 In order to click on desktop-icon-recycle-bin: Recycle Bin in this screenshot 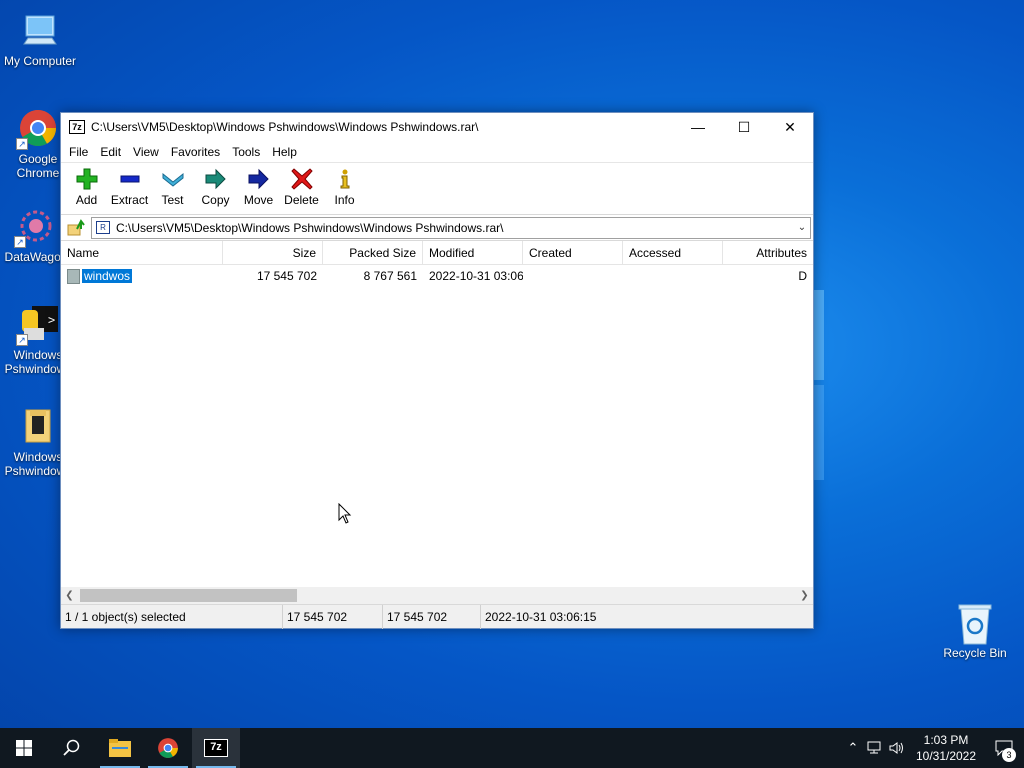, I will do `click(975, 631)`.